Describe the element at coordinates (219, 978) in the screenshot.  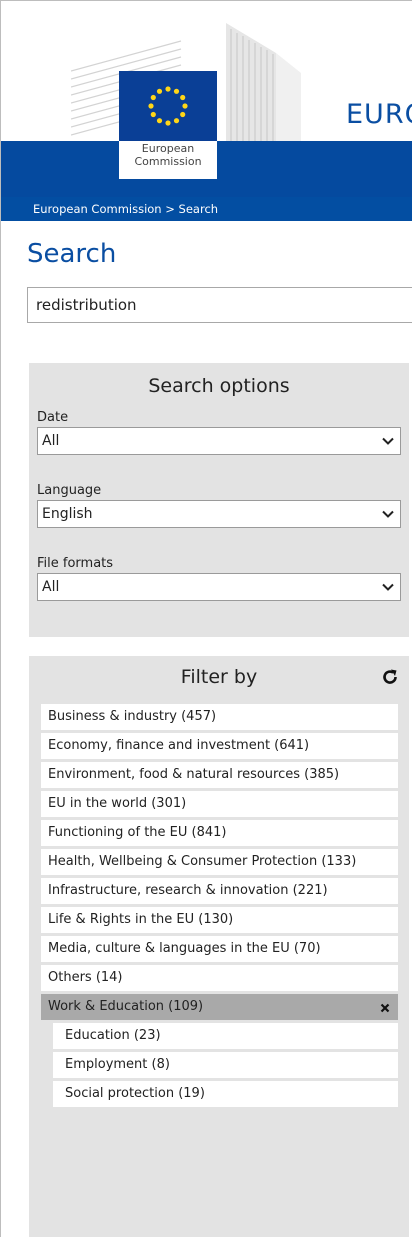
I see `filter-item-others: Others (14)` at that location.